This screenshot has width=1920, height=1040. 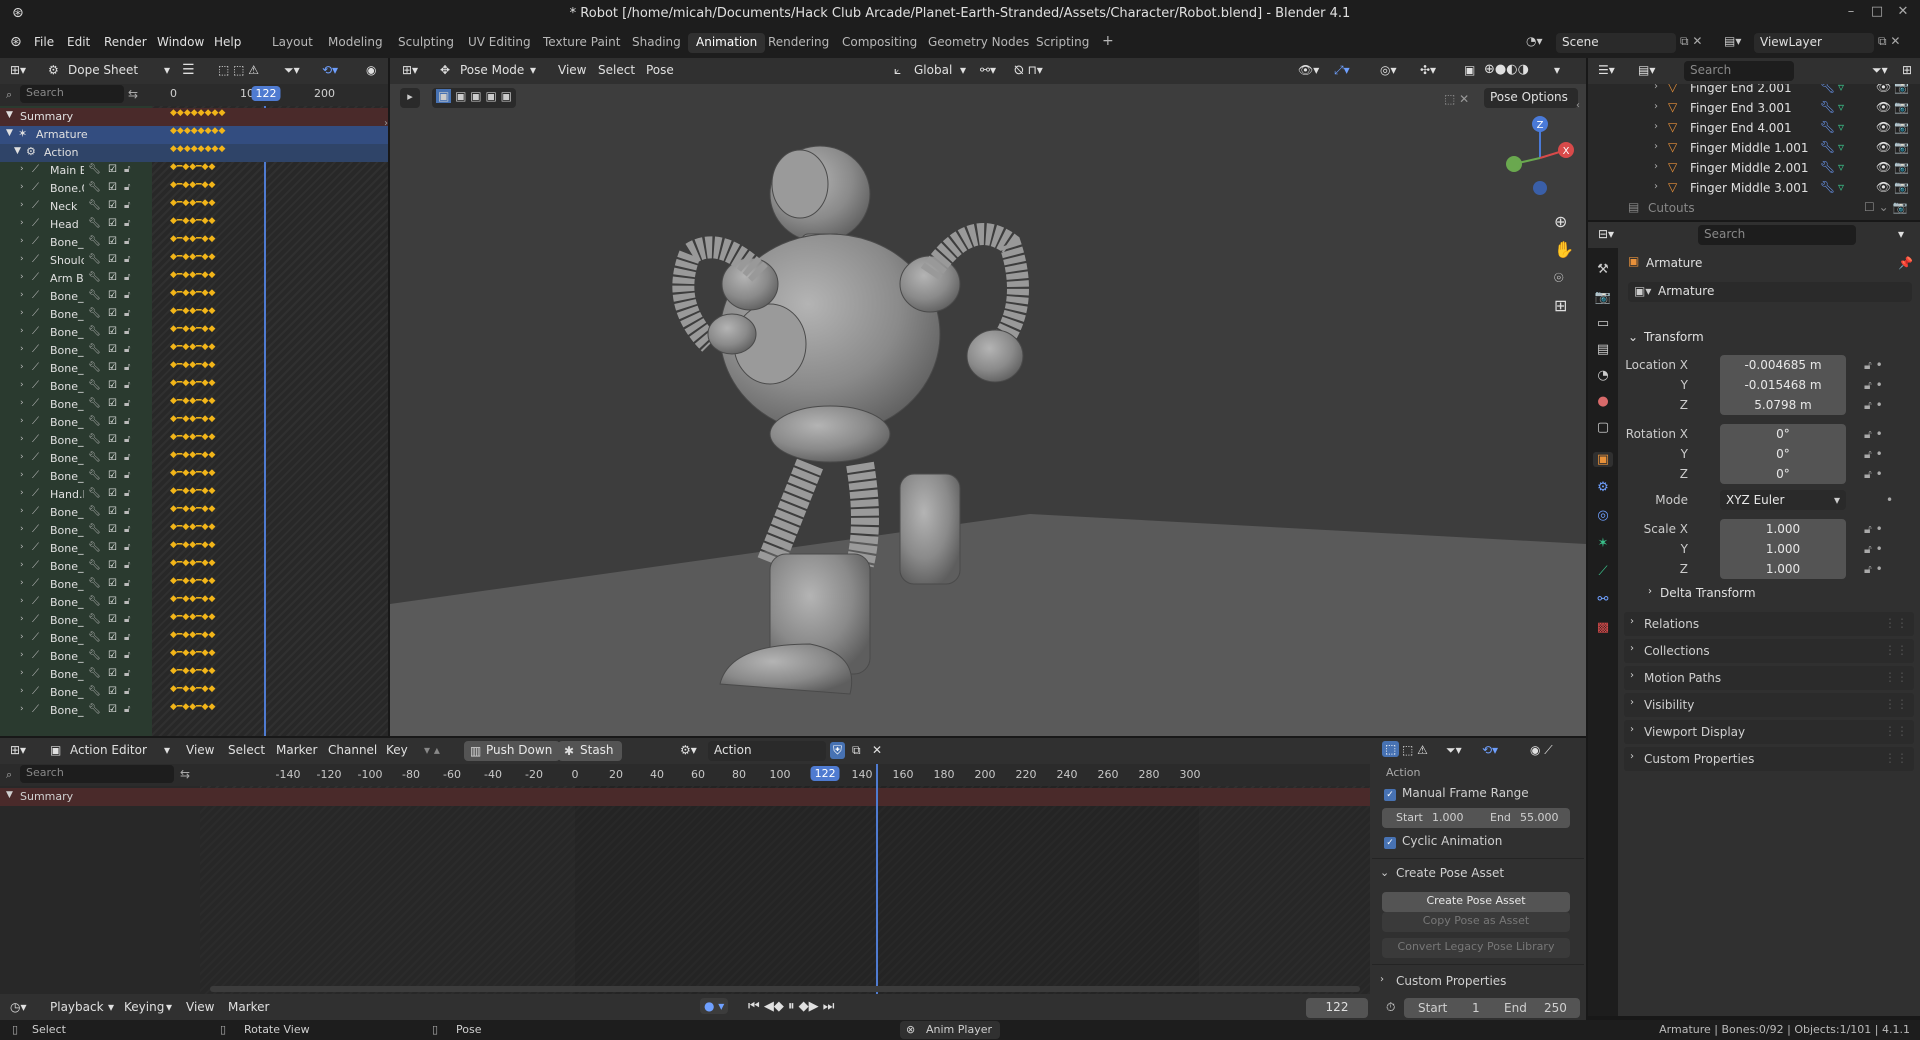 I want to click on scale-y-field: 1.000, so click(x=1783, y=549).